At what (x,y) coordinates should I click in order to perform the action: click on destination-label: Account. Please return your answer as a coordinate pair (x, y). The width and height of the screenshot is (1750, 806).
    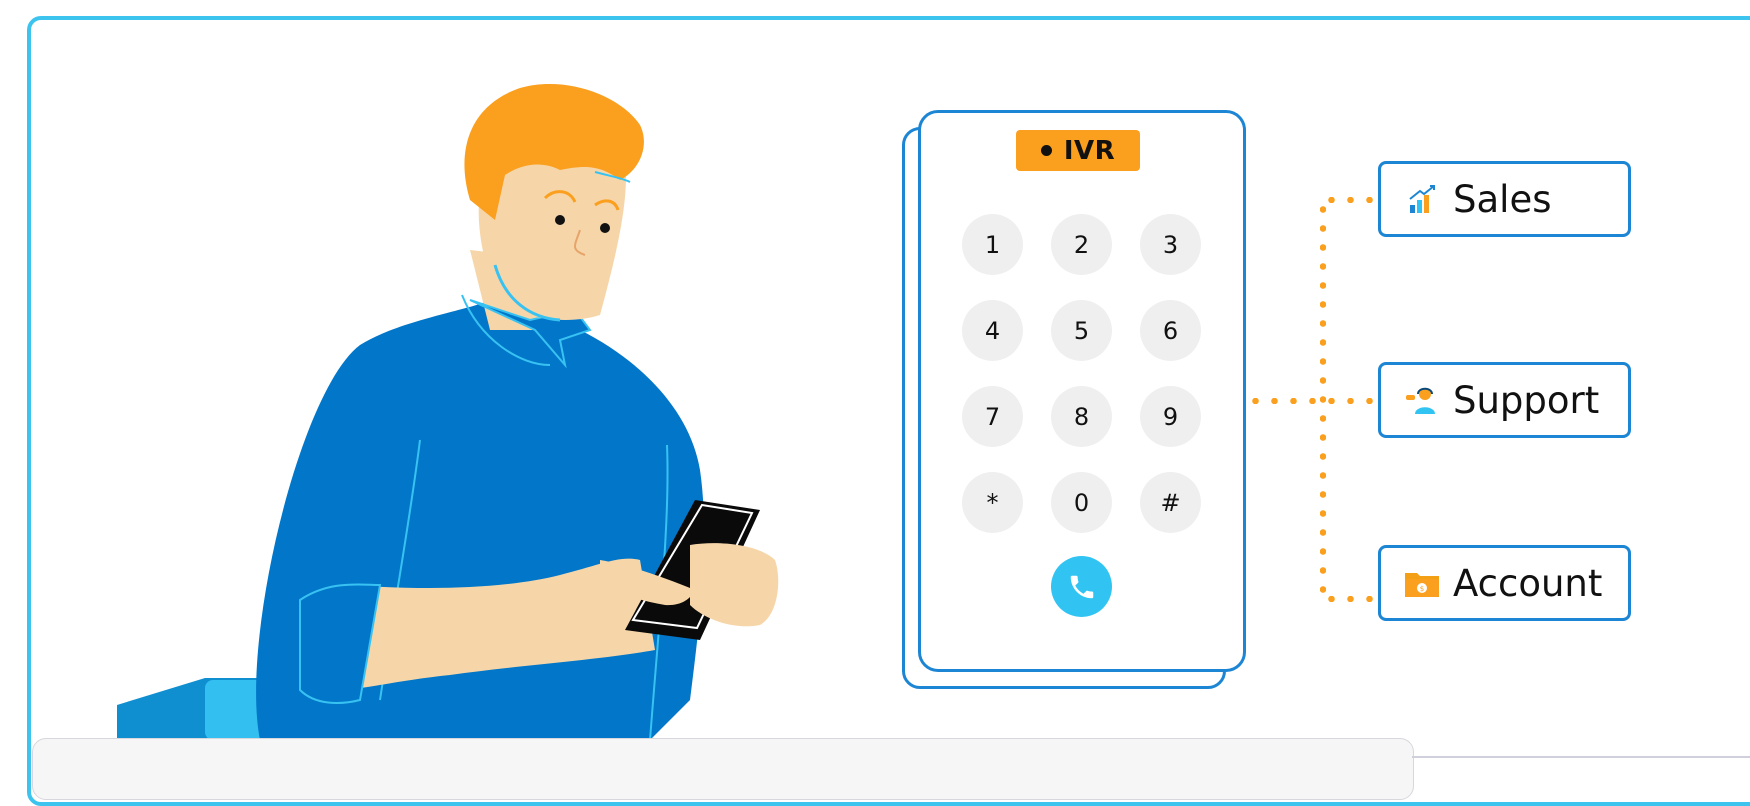
    Looking at the image, I should click on (1528, 583).